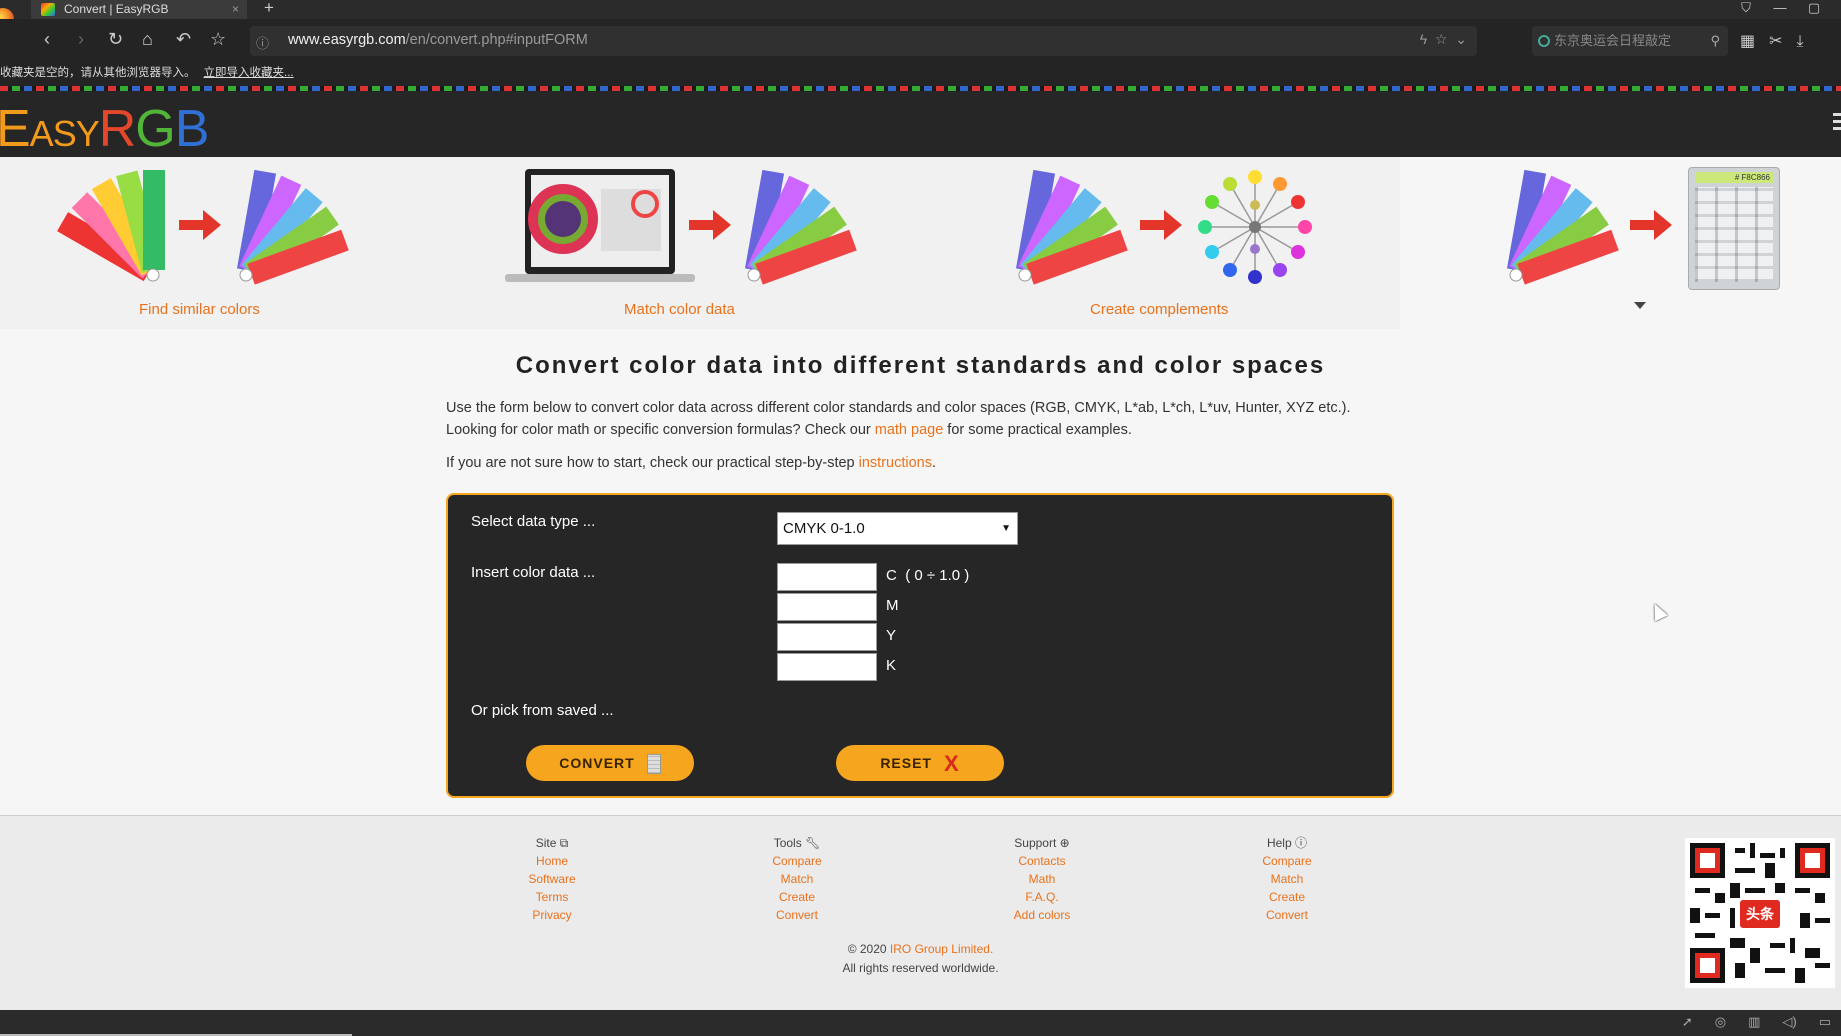 Image resolution: width=1841 pixels, height=1036 pixels. I want to click on toolbar-icons: ▦ ✂ ⤓, so click(1779, 41).